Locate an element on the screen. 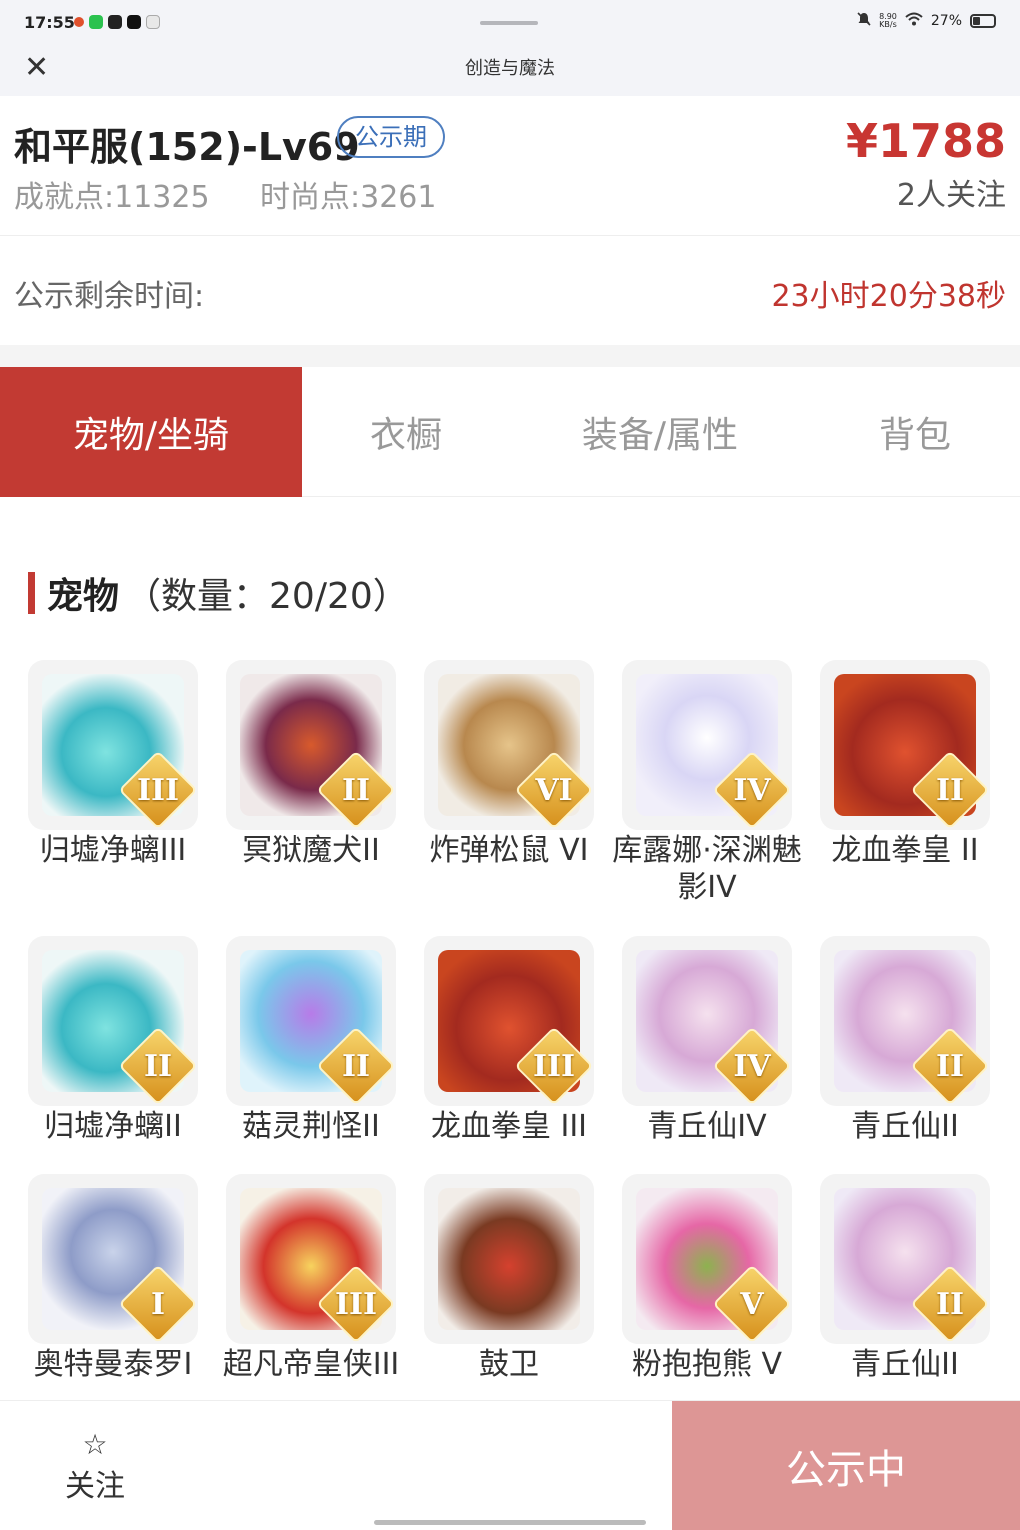  page-title: 创造与魔法 is located at coordinates (510, 68).